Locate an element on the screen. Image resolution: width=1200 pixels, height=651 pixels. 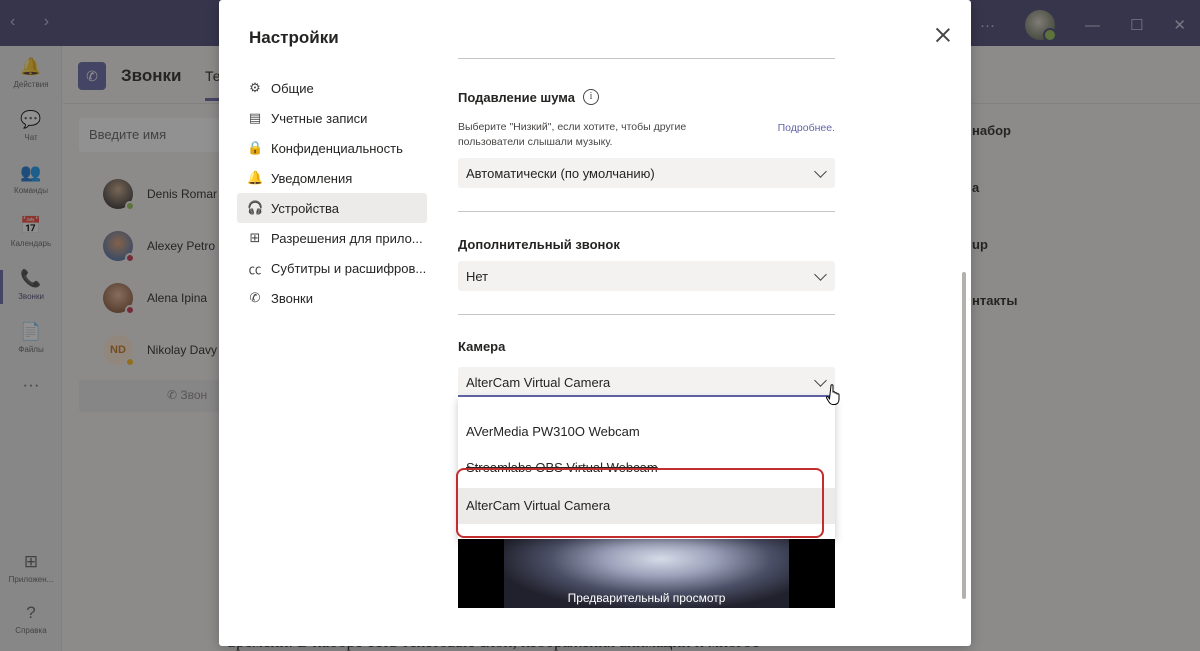
dialog-title: Настройки is located at coordinates (294, 37).